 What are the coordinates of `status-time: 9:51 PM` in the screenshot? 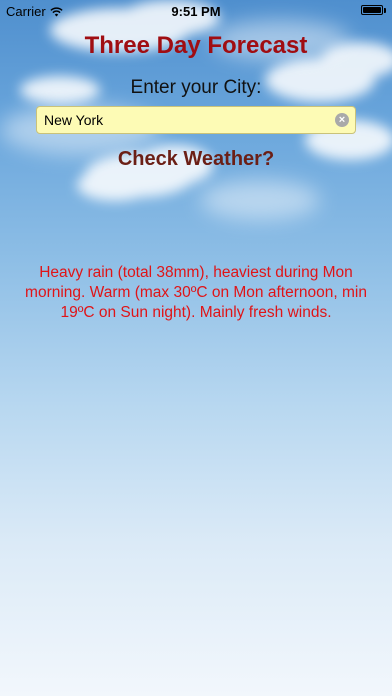 It's located at (196, 11).